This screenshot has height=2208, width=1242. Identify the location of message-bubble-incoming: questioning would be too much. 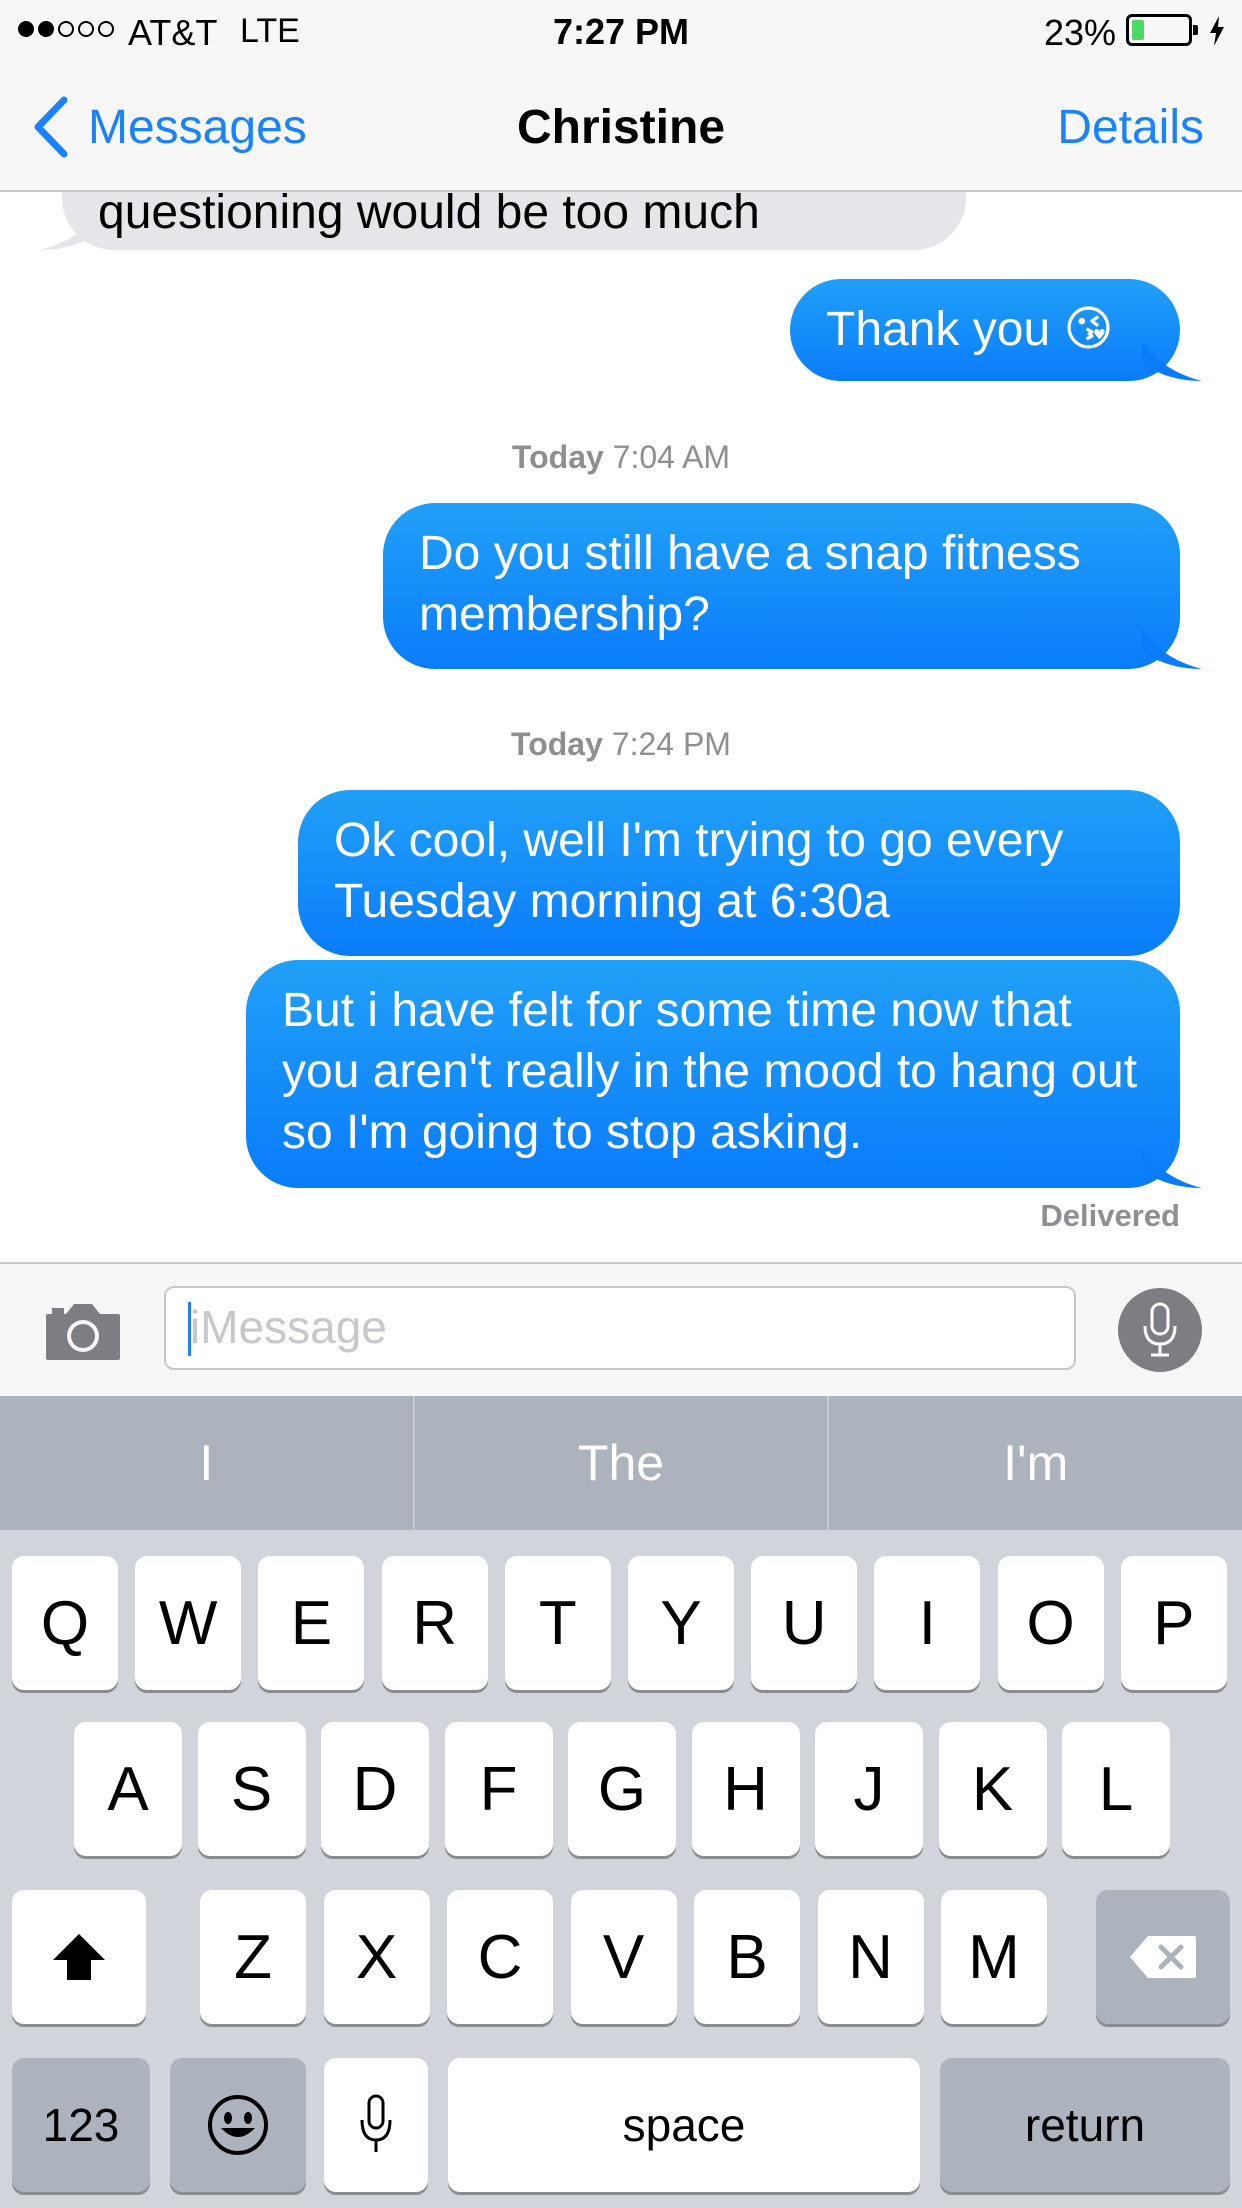
(503, 221).